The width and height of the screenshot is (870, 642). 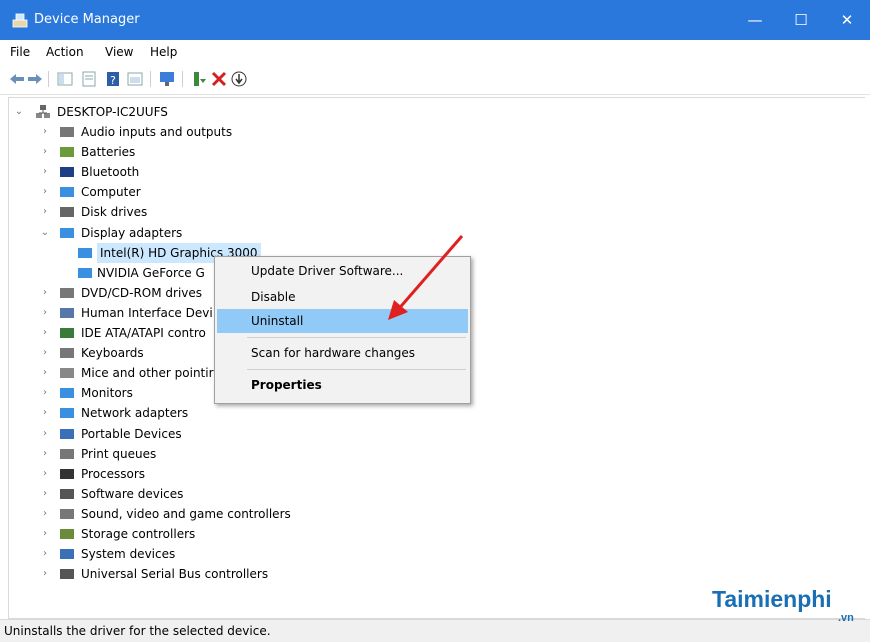 I want to click on maximize-button: ☐, so click(x=801, y=20).